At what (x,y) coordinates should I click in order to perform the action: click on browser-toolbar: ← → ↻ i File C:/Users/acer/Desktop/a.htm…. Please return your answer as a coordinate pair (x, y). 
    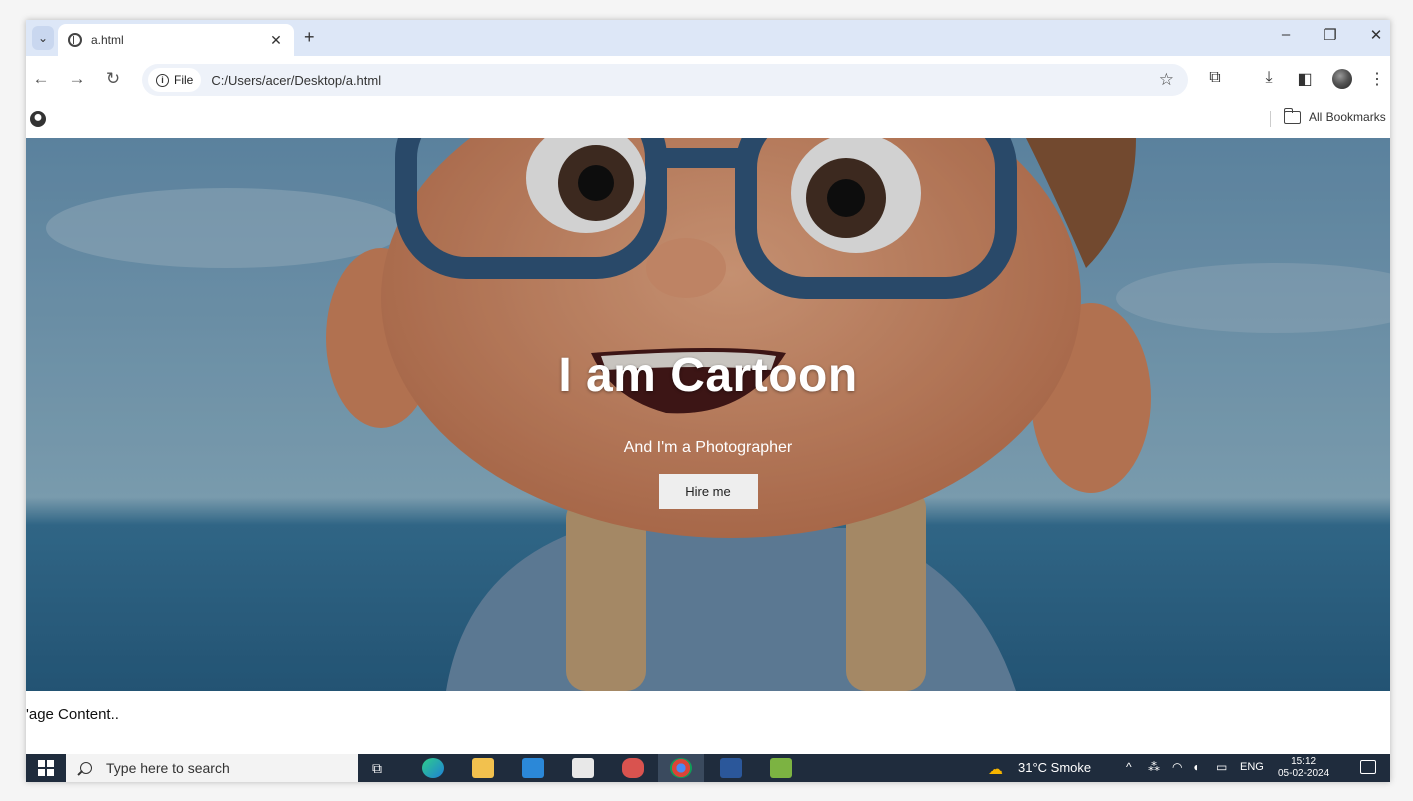
    Looking at the image, I should click on (708, 79).